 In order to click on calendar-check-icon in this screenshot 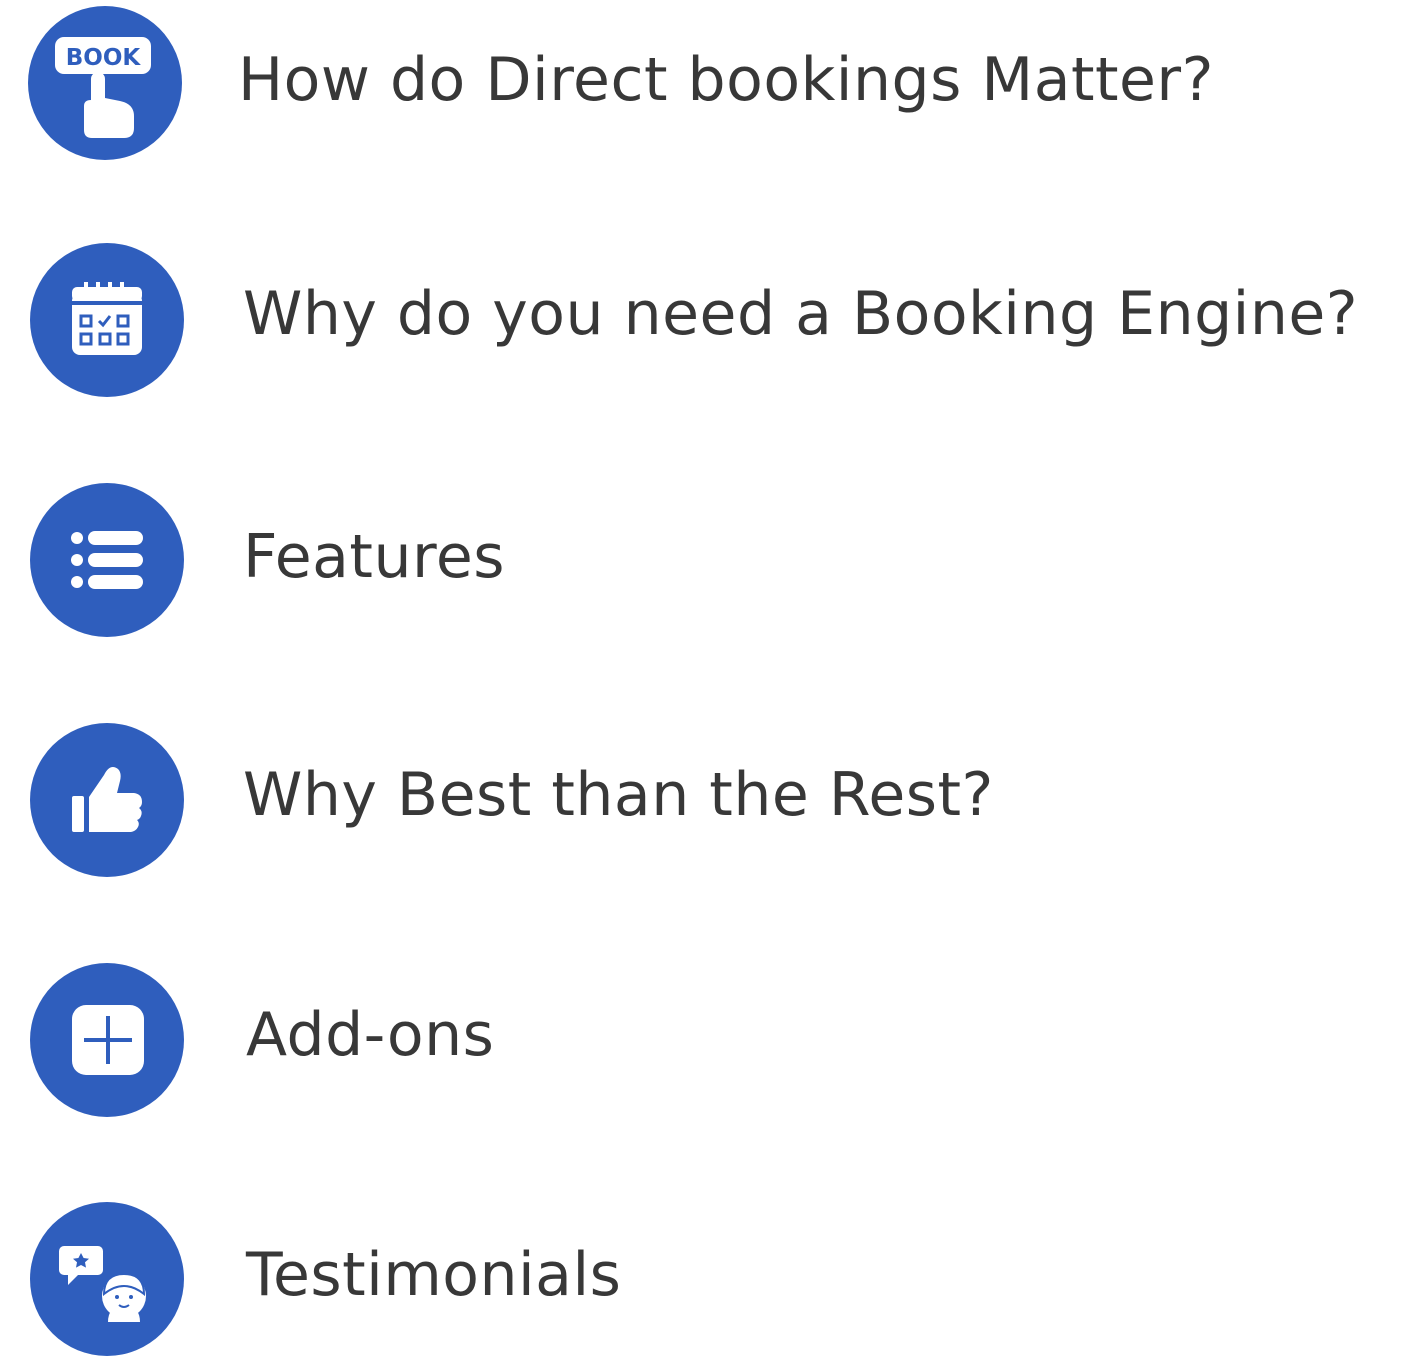, I will do `click(107, 320)`.